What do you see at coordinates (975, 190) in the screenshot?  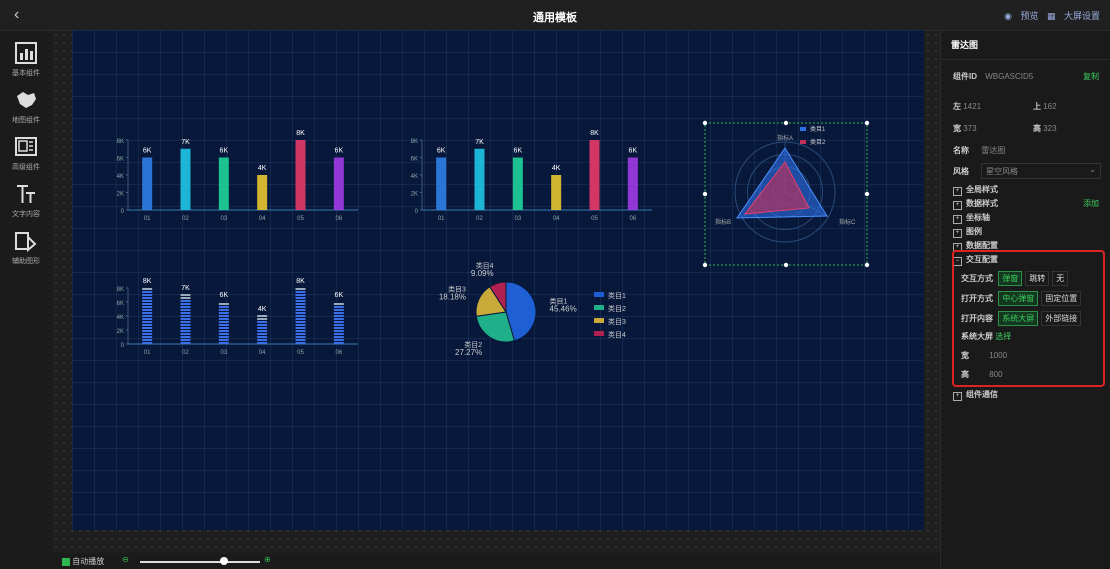 I see `section-global-style: + 全局样式` at bounding box center [975, 190].